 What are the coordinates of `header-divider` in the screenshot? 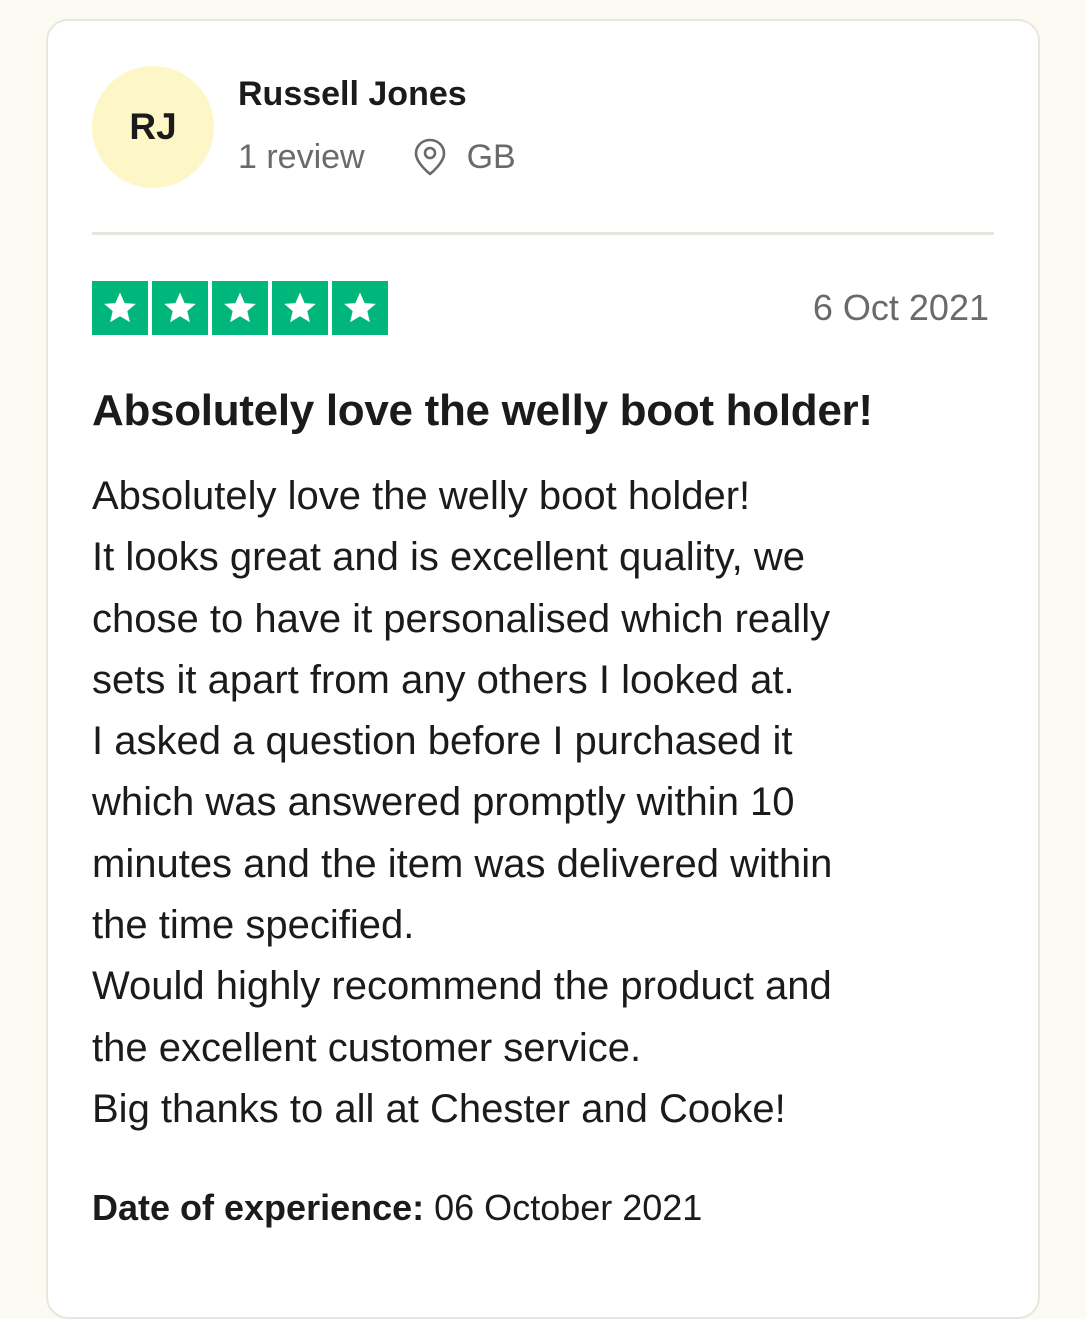 It's located at (543, 233).